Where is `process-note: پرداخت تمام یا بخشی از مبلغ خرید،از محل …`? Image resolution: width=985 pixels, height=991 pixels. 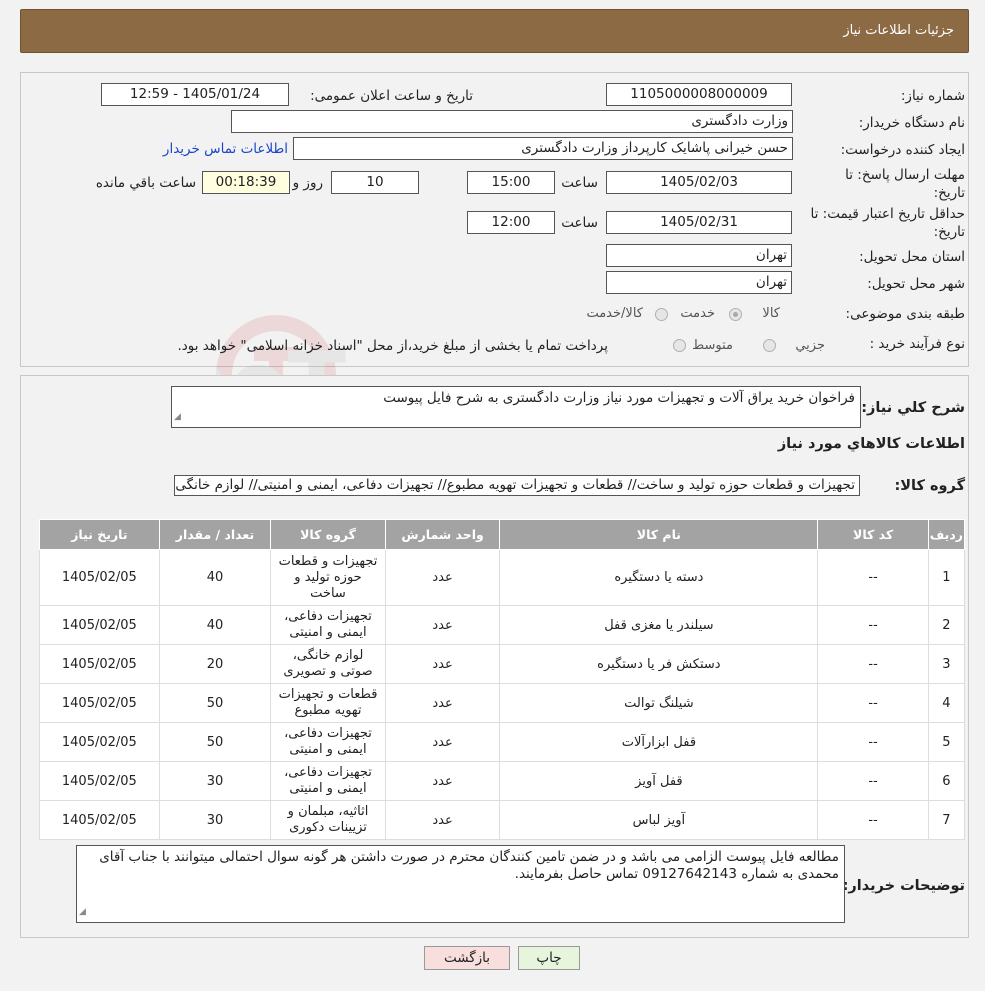
process-note: پرداخت تمام یا بخشی از مبلغ خرید،از محل … is located at coordinates (392, 346).